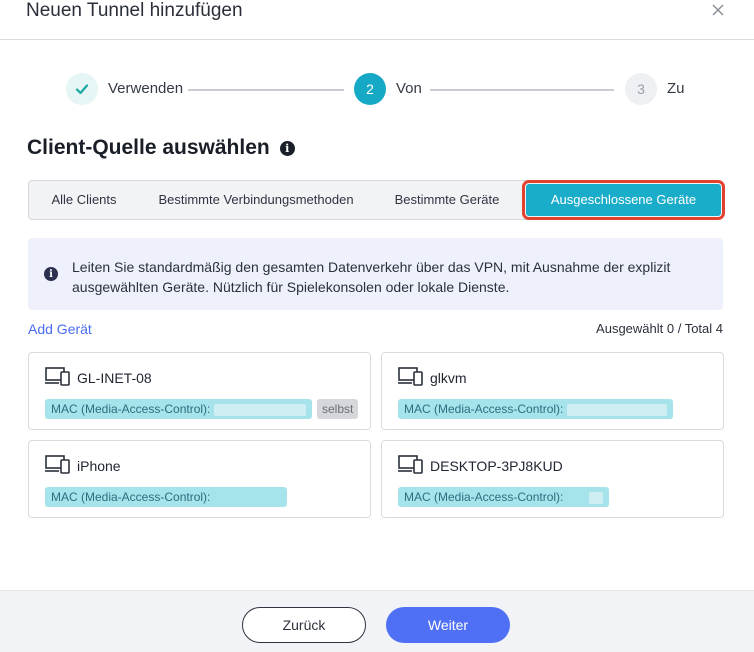  I want to click on step-3-indicator: 3, so click(641, 89).